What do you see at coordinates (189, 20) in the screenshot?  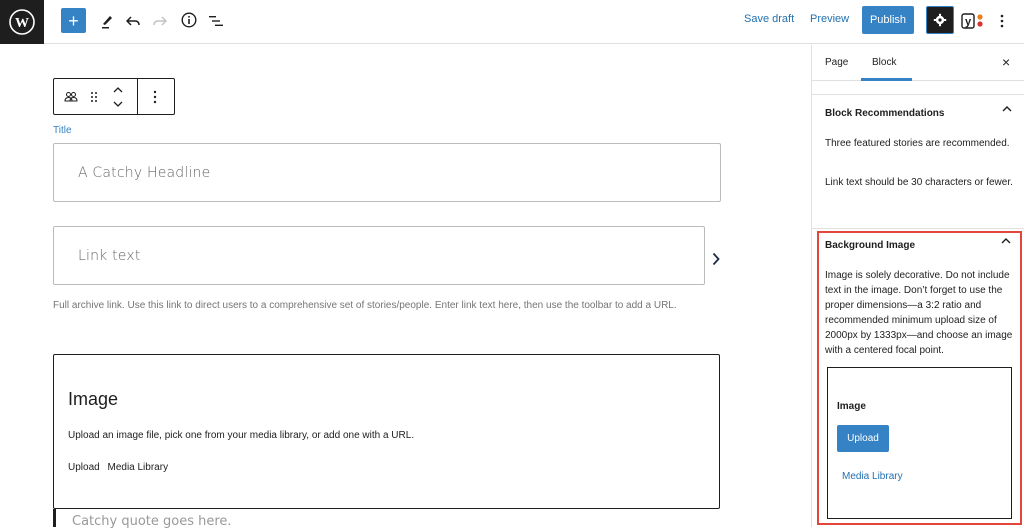 I see `info-icon` at bounding box center [189, 20].